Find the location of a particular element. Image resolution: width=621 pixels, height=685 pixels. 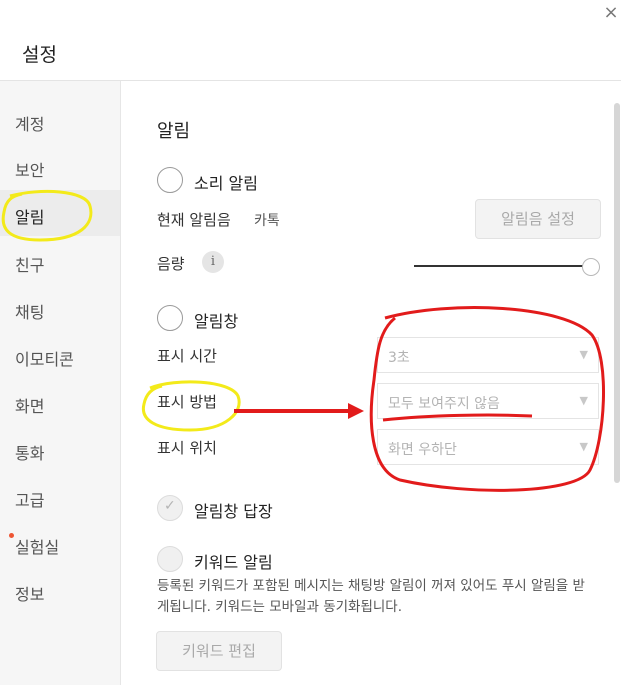

popup-alert-label: 알림창 is located at coordinates (216, 321).